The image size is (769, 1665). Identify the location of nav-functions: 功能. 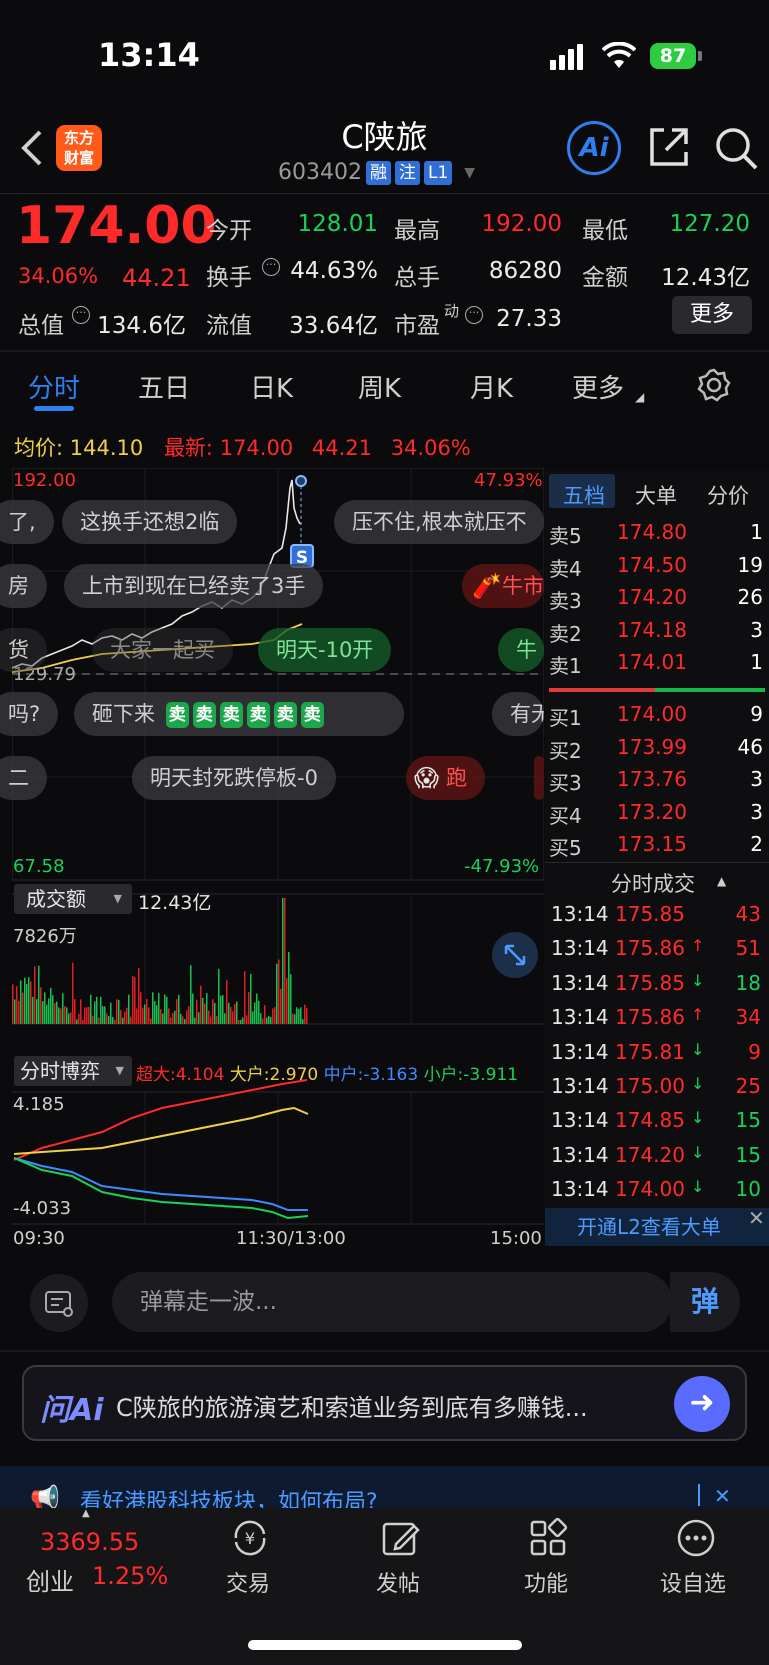
(546, 1582).